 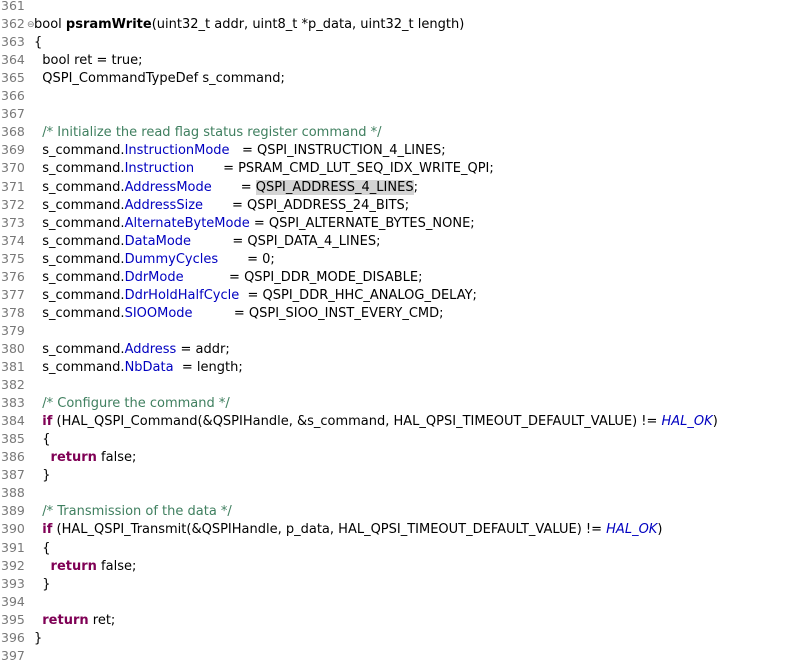 I want to click on code-line: 393 }, so click(x=25, y=584).